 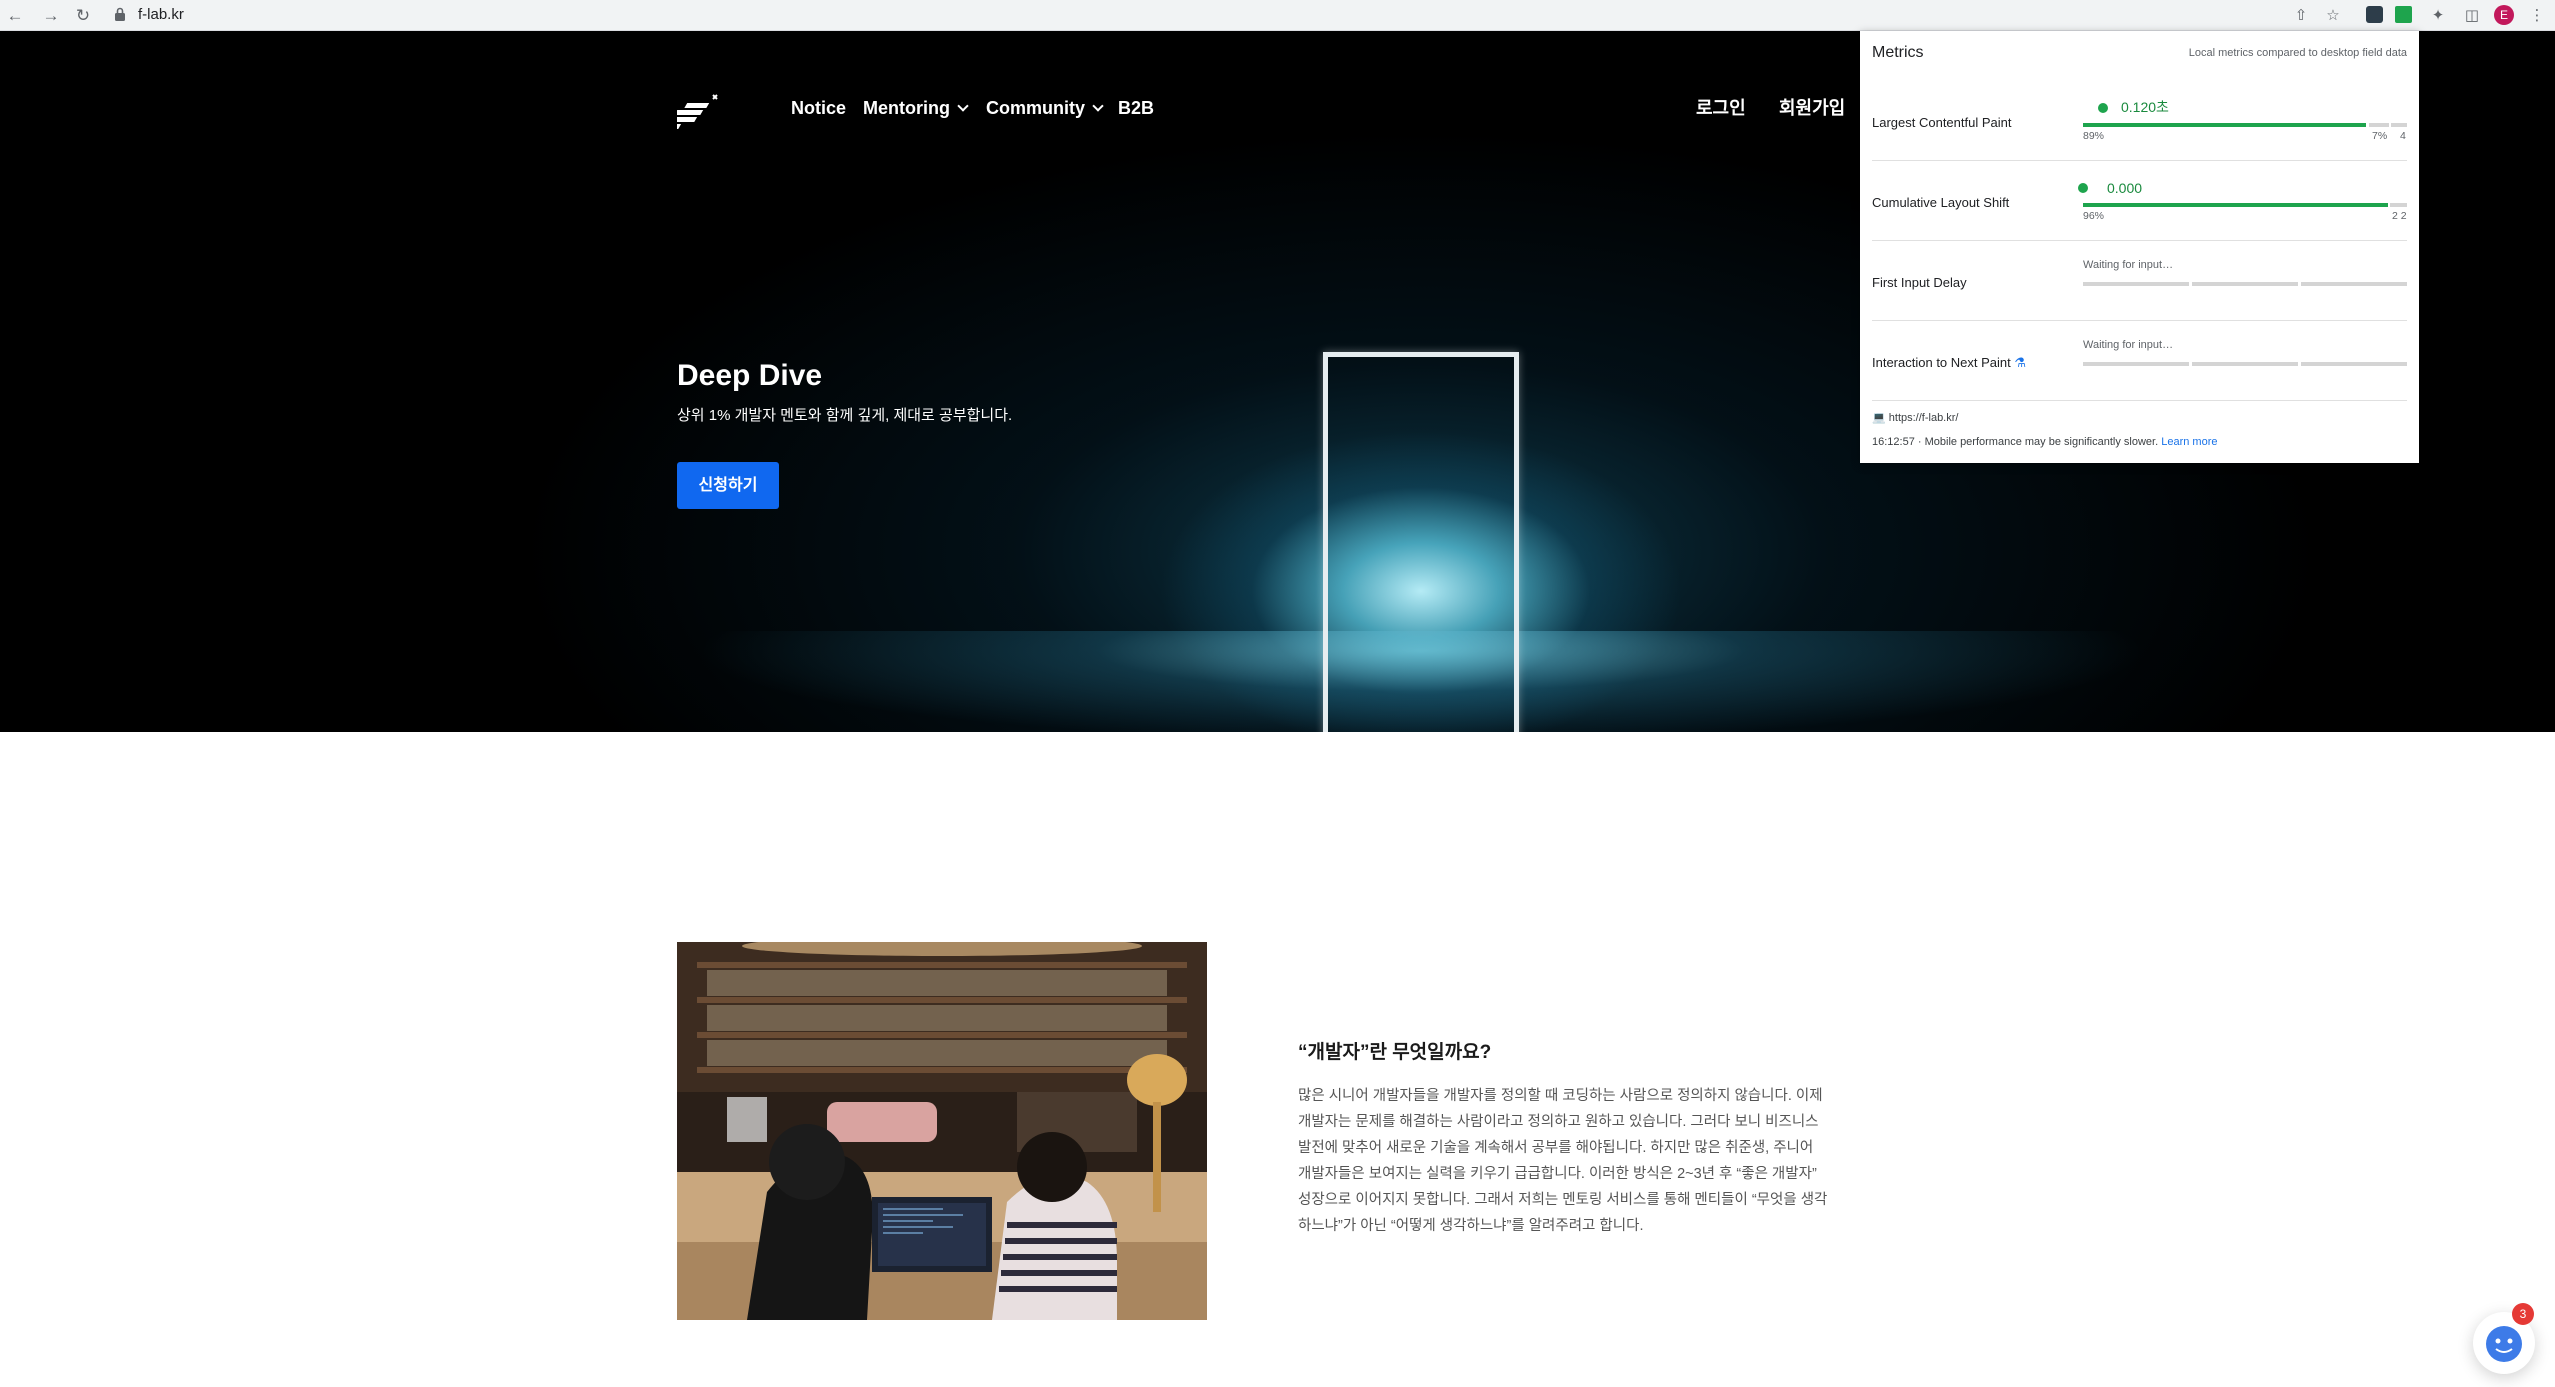 I want to click on metric-row-lcp: Largest Contentful Paint 0.120초 89% 7% 4, so click(x=2139, y=121).